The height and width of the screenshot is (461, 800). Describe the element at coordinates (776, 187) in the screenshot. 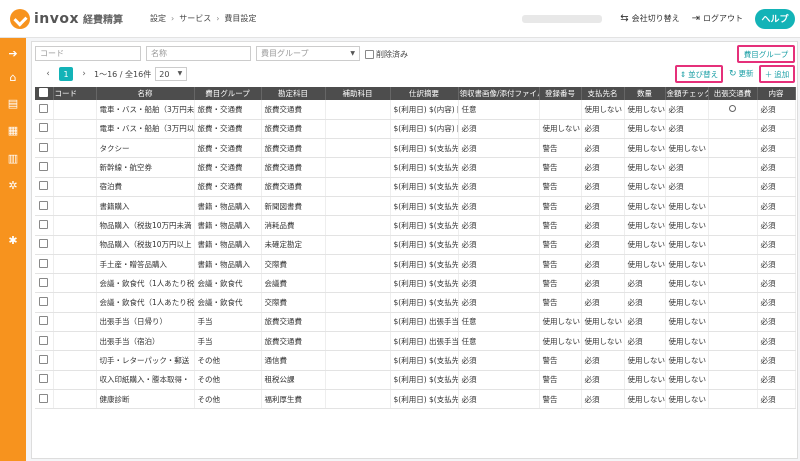

I see `cell-content: 必須` at that location.